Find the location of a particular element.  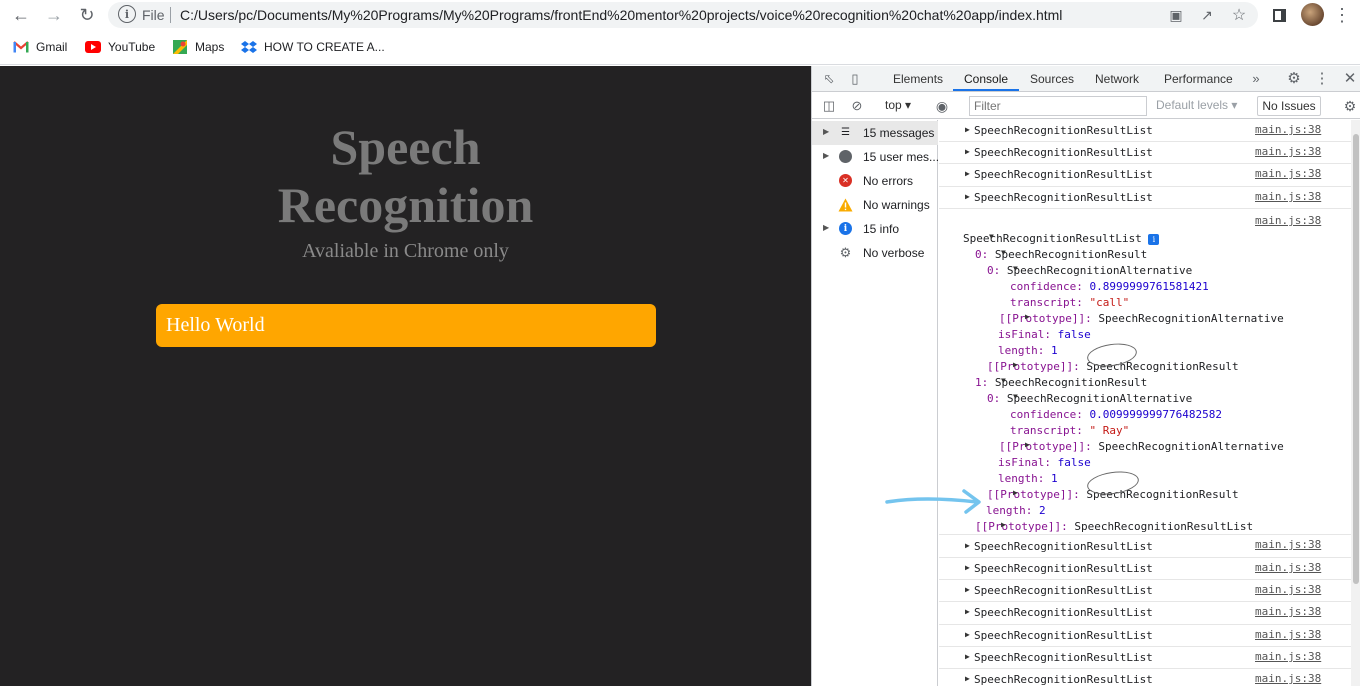

bookmark-maps: Maps is located at coordinates (198, 47).